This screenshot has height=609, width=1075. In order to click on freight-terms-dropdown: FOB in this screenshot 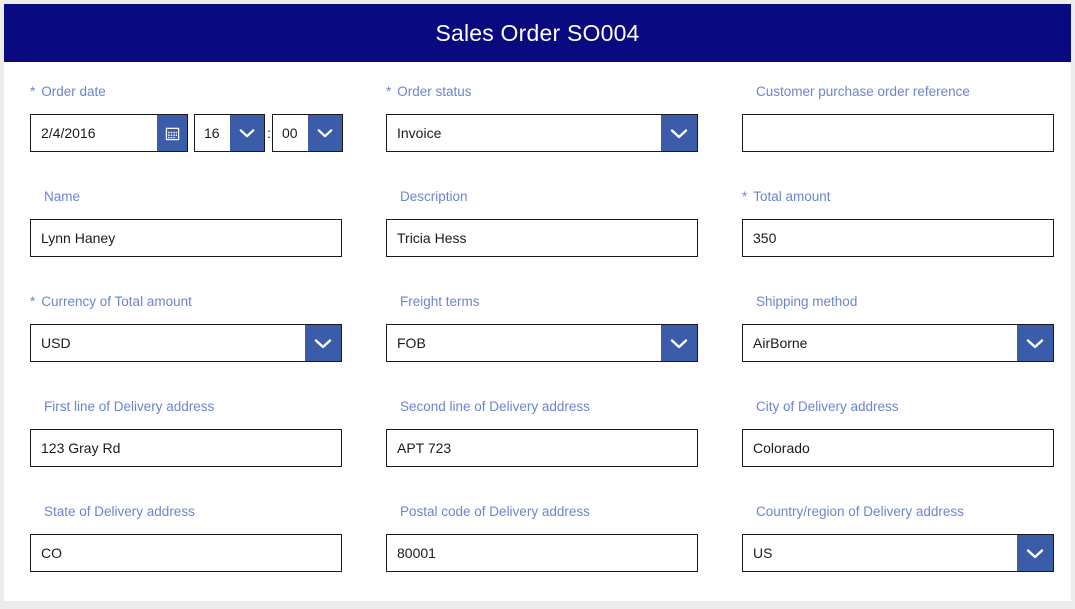, I will do `click(542, 343)`.